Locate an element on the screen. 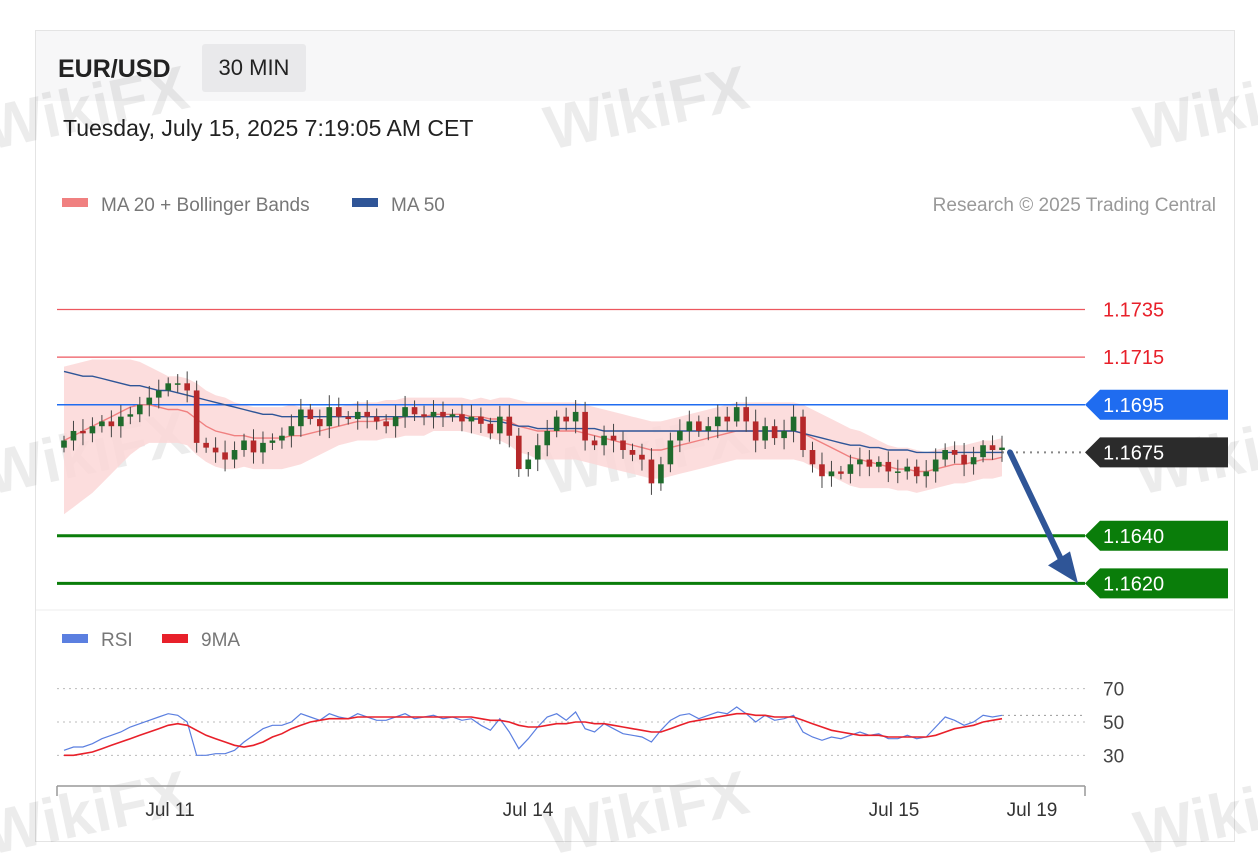 The height and width of the screenshot is (862, 1258). bollinger-band-layer is located at coordinates (533, 437).